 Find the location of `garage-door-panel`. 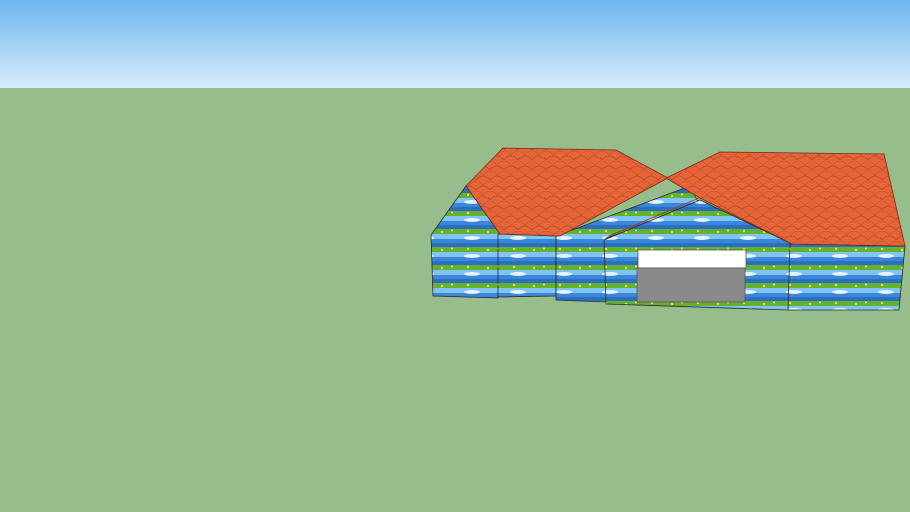

garage-door-panel is located at coordinates (691, 285).